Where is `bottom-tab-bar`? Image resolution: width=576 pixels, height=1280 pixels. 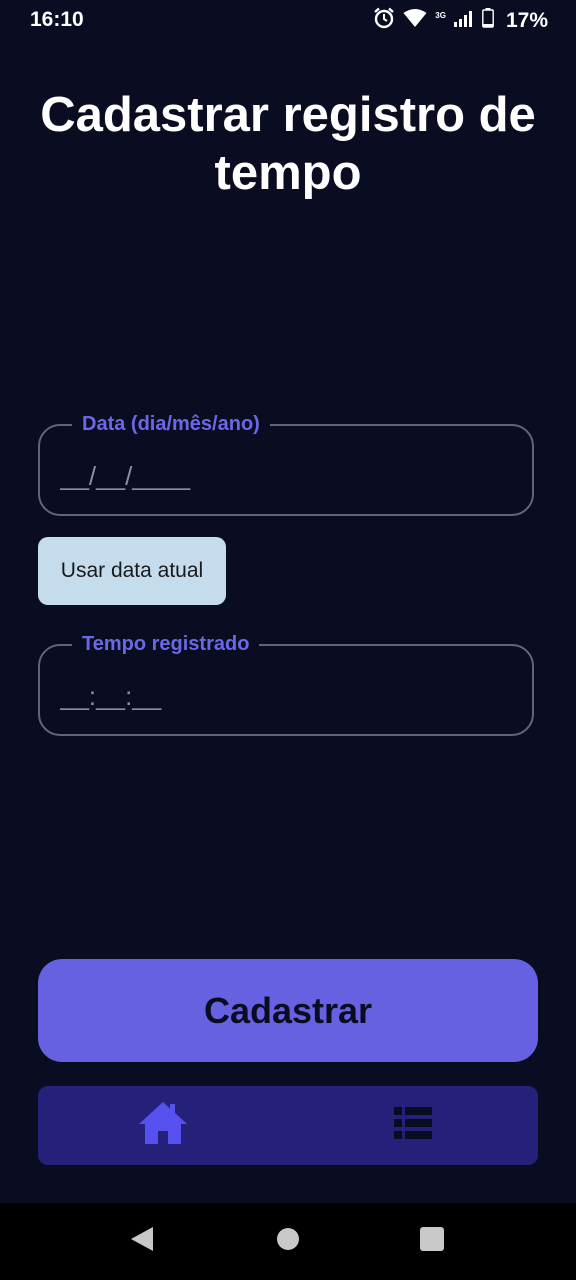
bottom-tab-bar is located at coordinates (288, 1125).